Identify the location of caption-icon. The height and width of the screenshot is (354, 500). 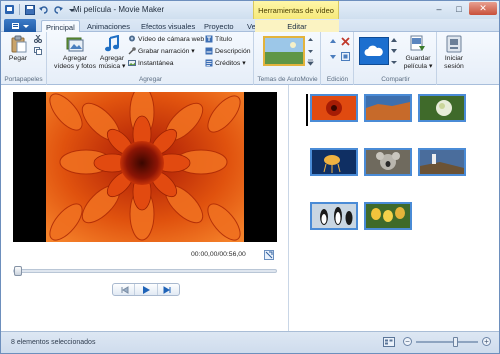
(209, 51).